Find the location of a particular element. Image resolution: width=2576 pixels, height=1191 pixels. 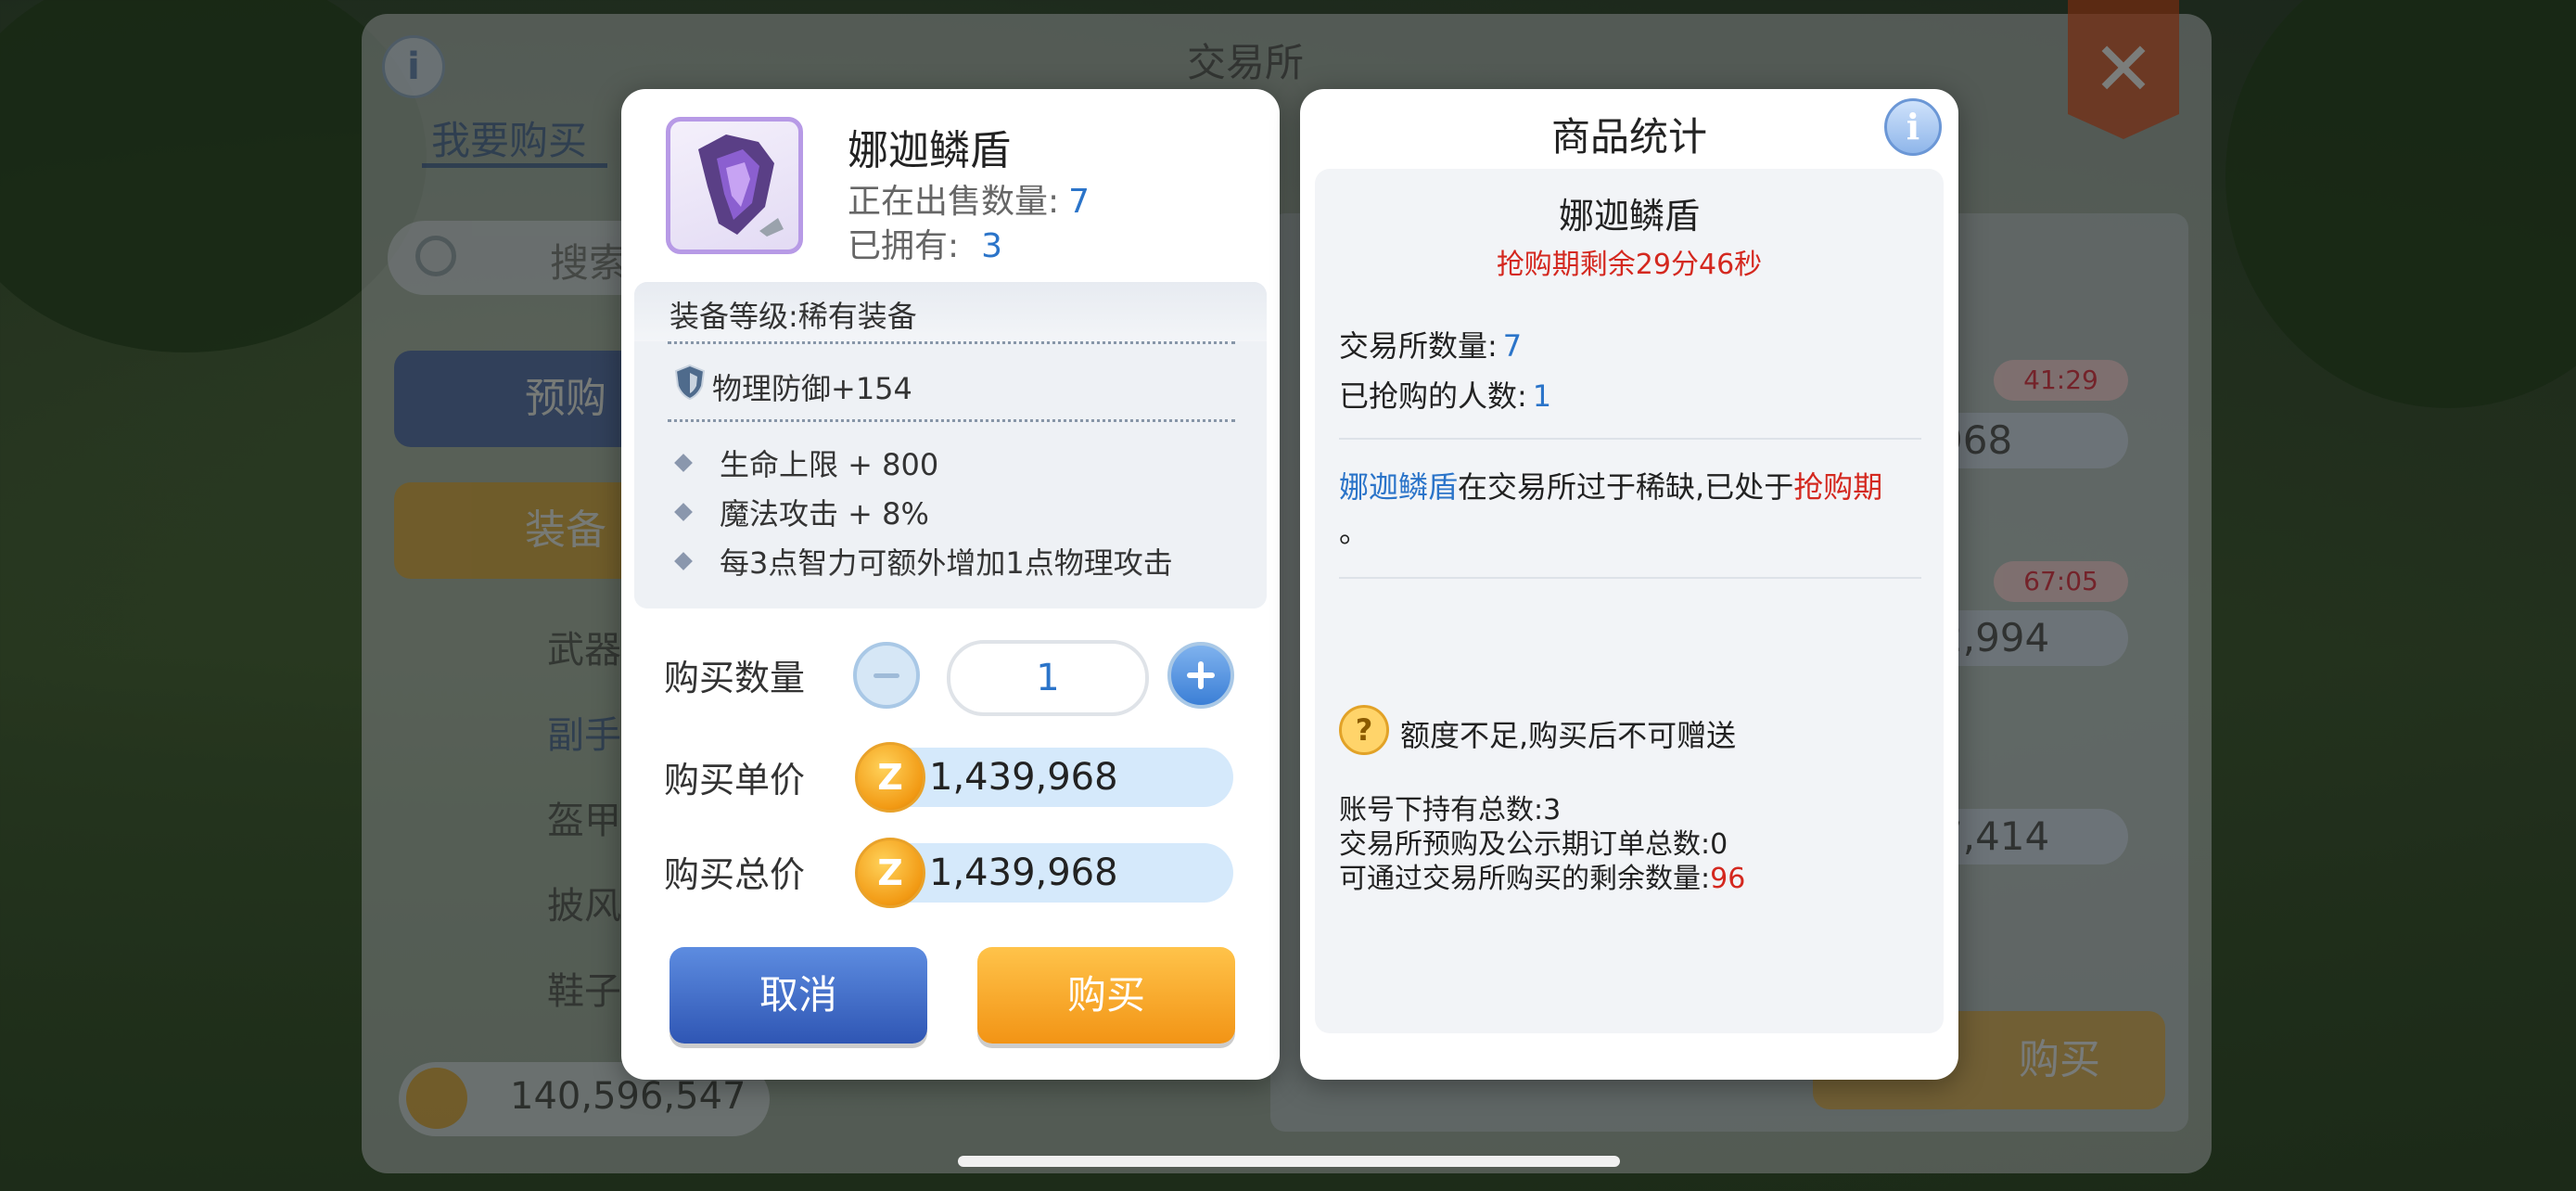

grabbed-count: 已抢购的人数: 1 is located at coordinates (1445, 394).